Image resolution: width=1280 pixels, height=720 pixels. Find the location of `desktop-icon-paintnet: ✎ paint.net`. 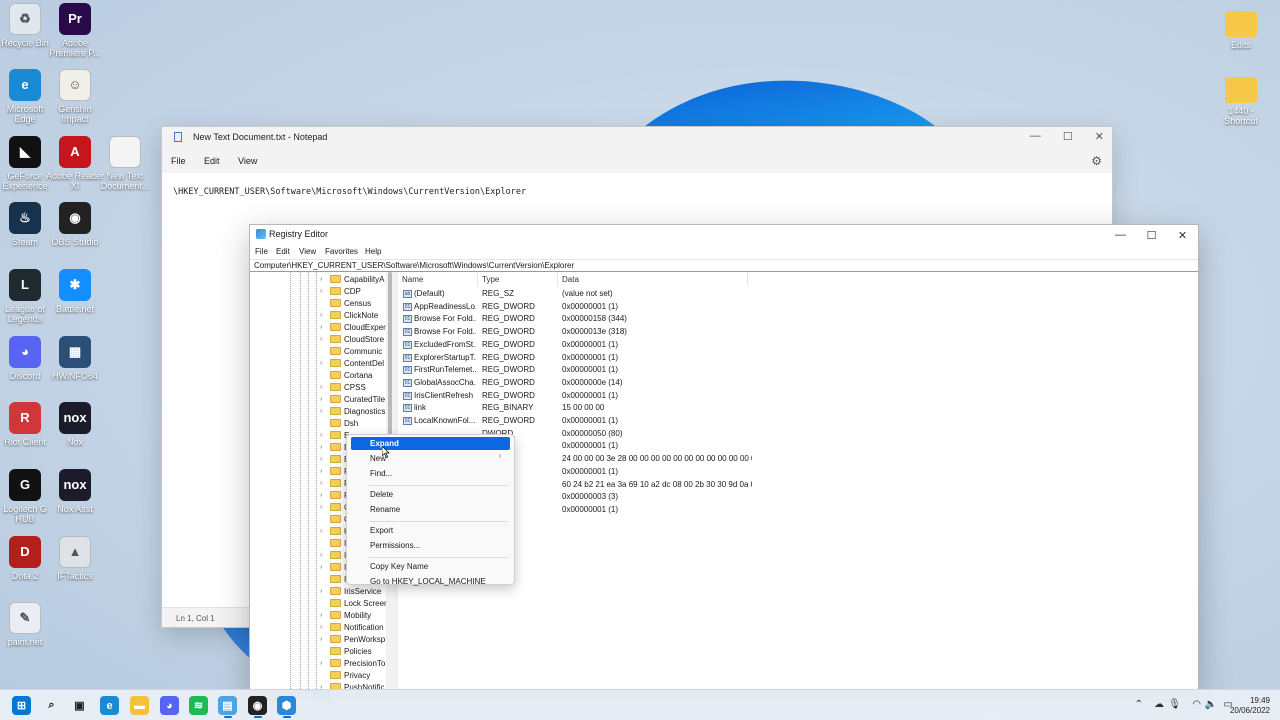

desktop-icon-paintnet: ✎ paint.net is located at coordinates (27, 624).